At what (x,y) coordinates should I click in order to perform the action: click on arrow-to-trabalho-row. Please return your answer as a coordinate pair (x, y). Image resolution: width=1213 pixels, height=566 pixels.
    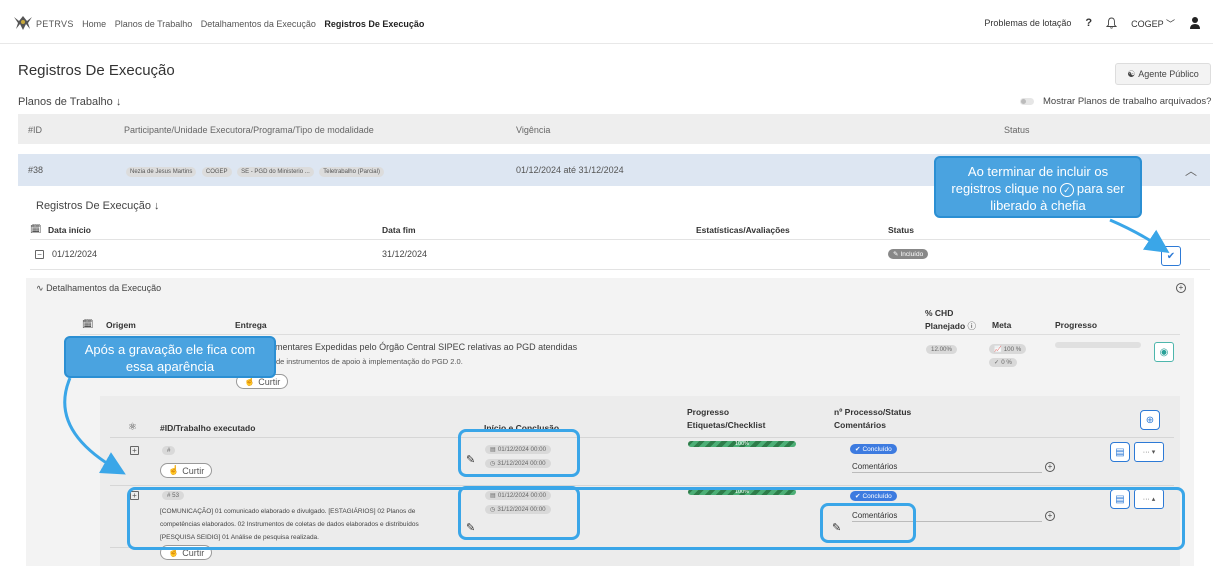
    Looking at the image, I should click on (94, 426).